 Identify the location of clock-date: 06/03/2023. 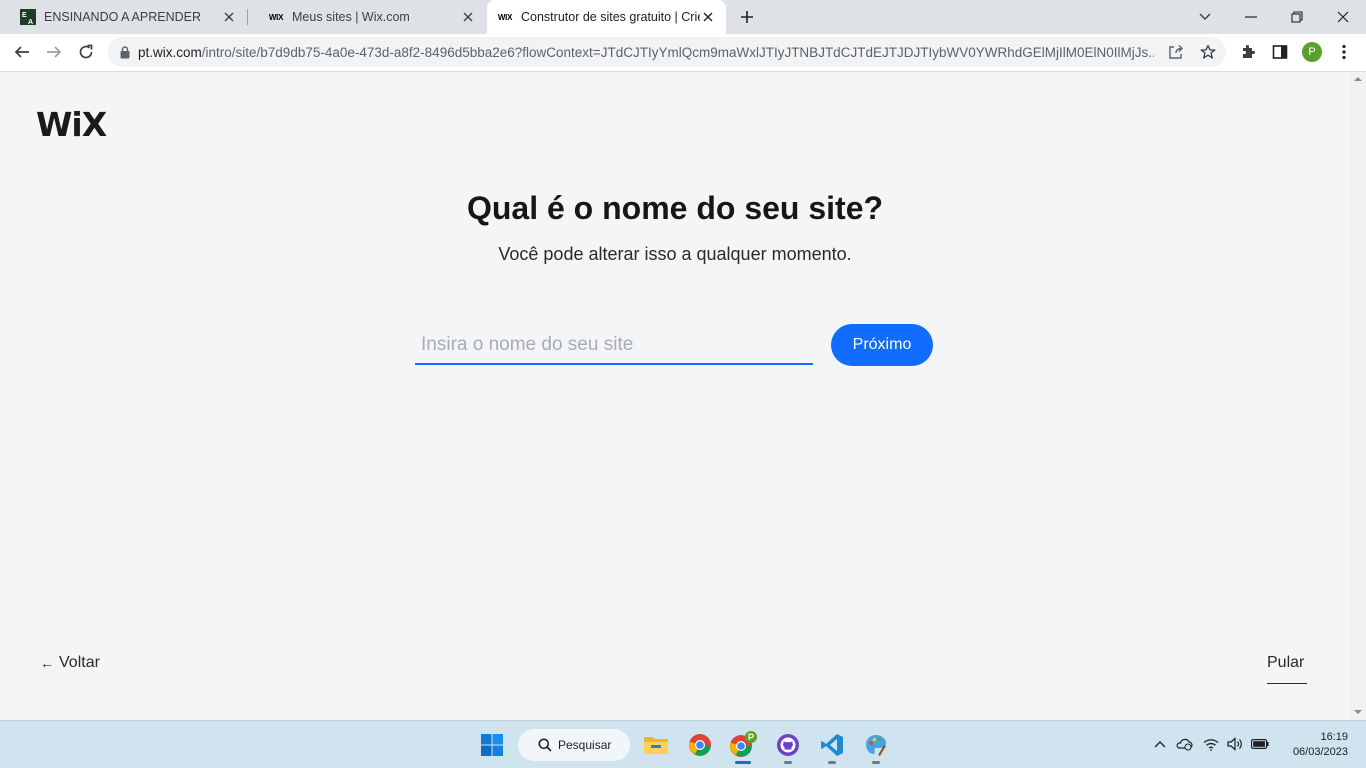
(1320, 752).